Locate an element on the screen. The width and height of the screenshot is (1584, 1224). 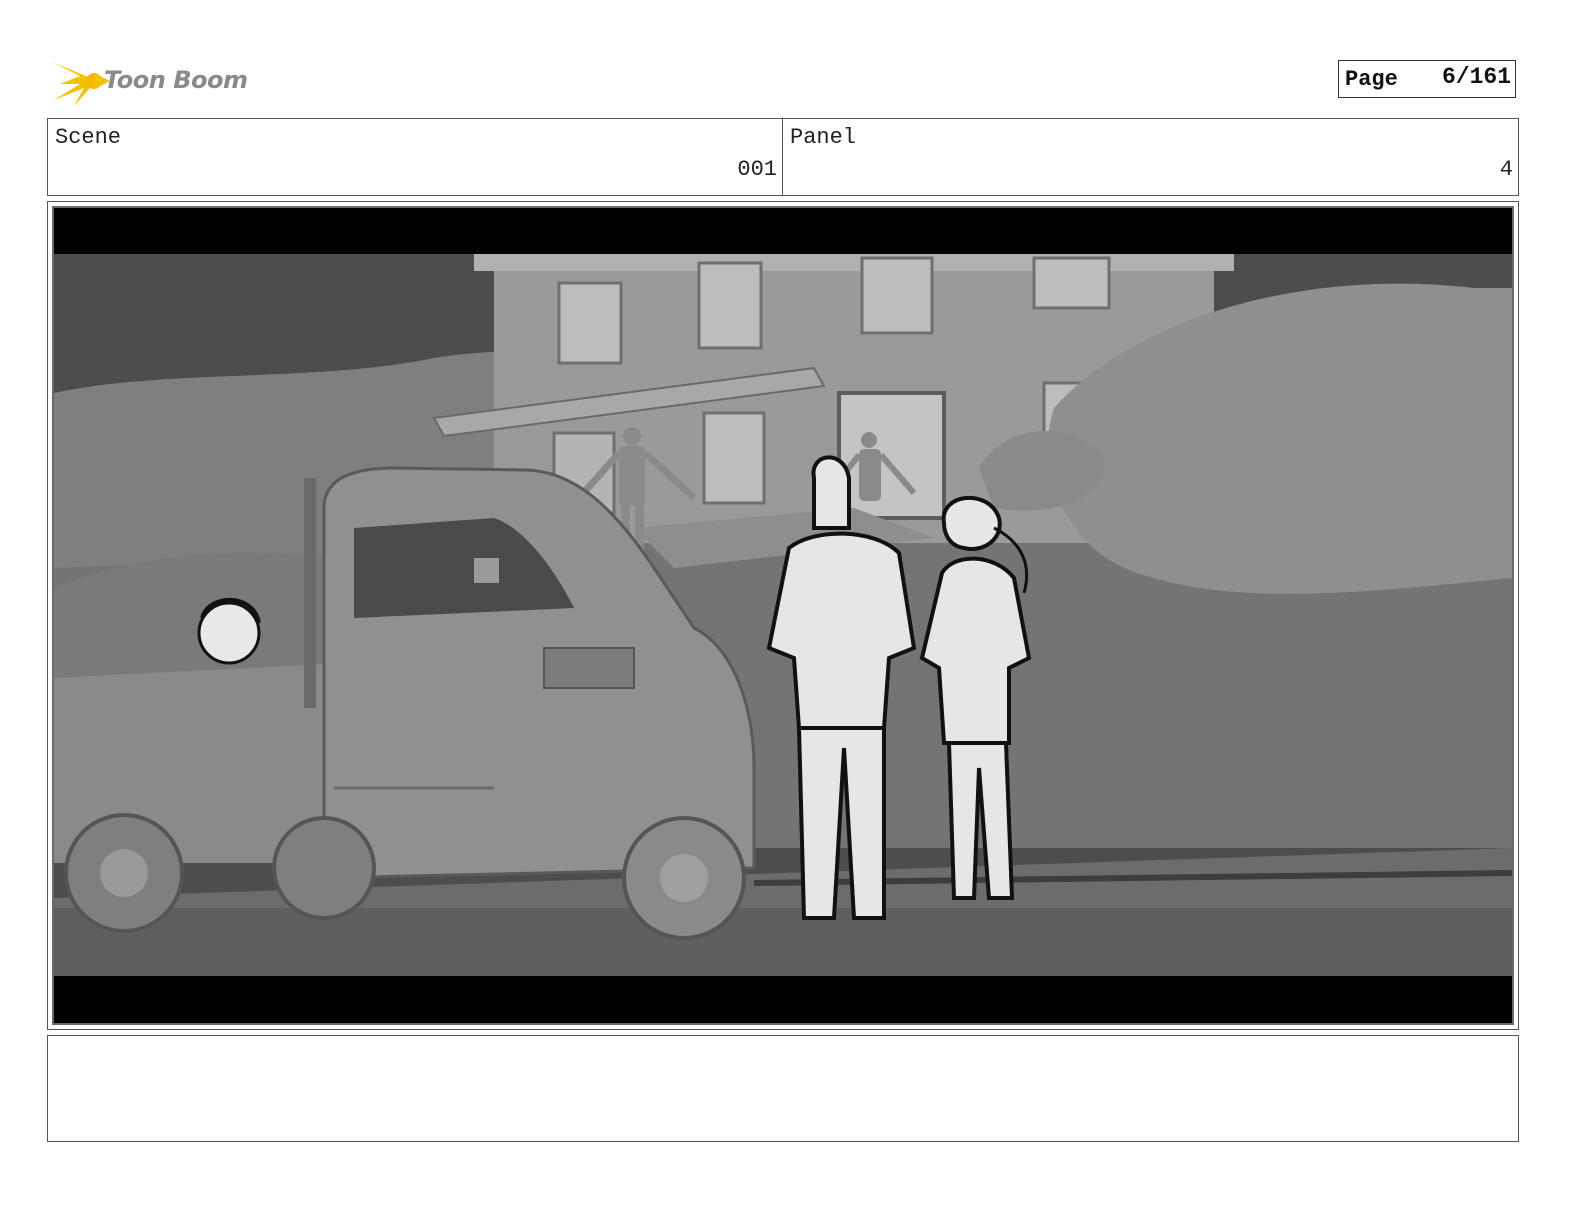
starburst-icon is located at coordinates (81, 84).